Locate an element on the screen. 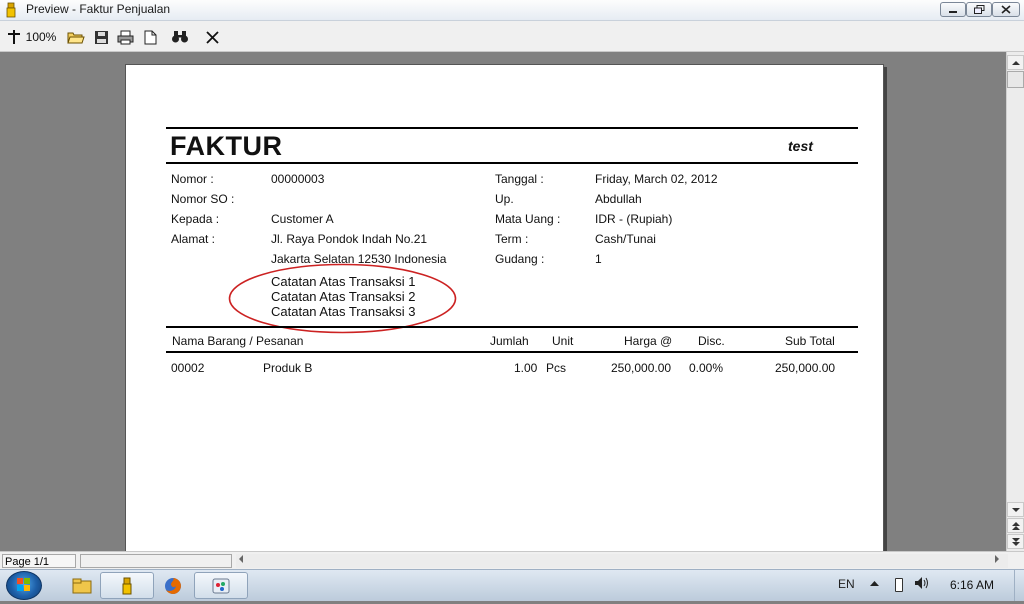 Image resolution: width=1024 pixels, height=604 pixels. start-button is located at coordinates (24, 585).